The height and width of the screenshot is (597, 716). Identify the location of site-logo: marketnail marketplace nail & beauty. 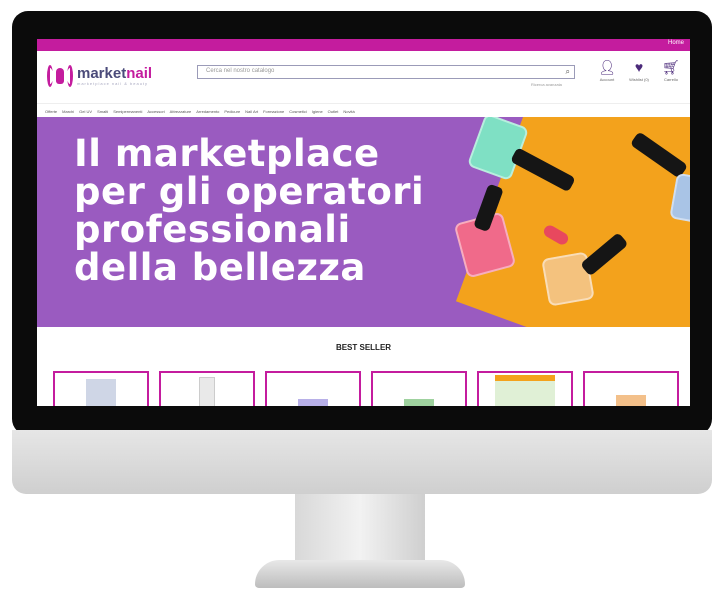
(99, 76).